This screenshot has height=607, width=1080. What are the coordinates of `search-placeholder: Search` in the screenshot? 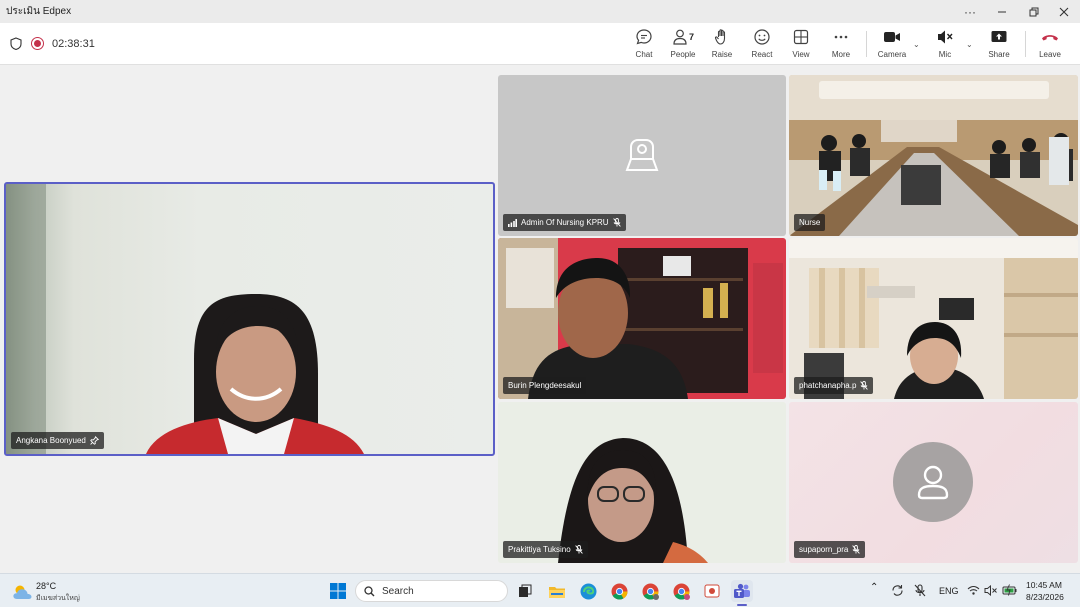 It's located at (398, 591).